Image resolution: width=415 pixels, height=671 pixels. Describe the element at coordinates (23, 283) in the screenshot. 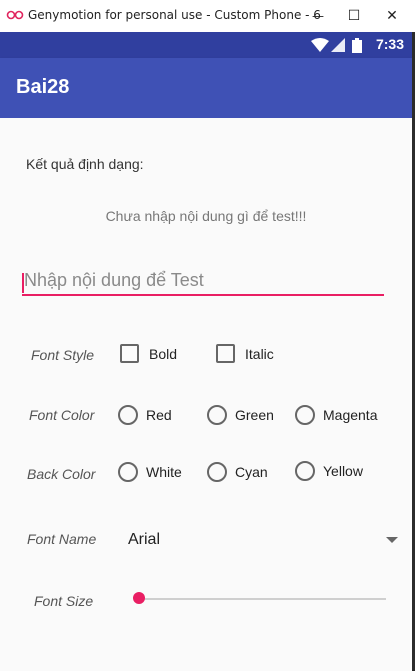

I see `text-cursor` at that location.